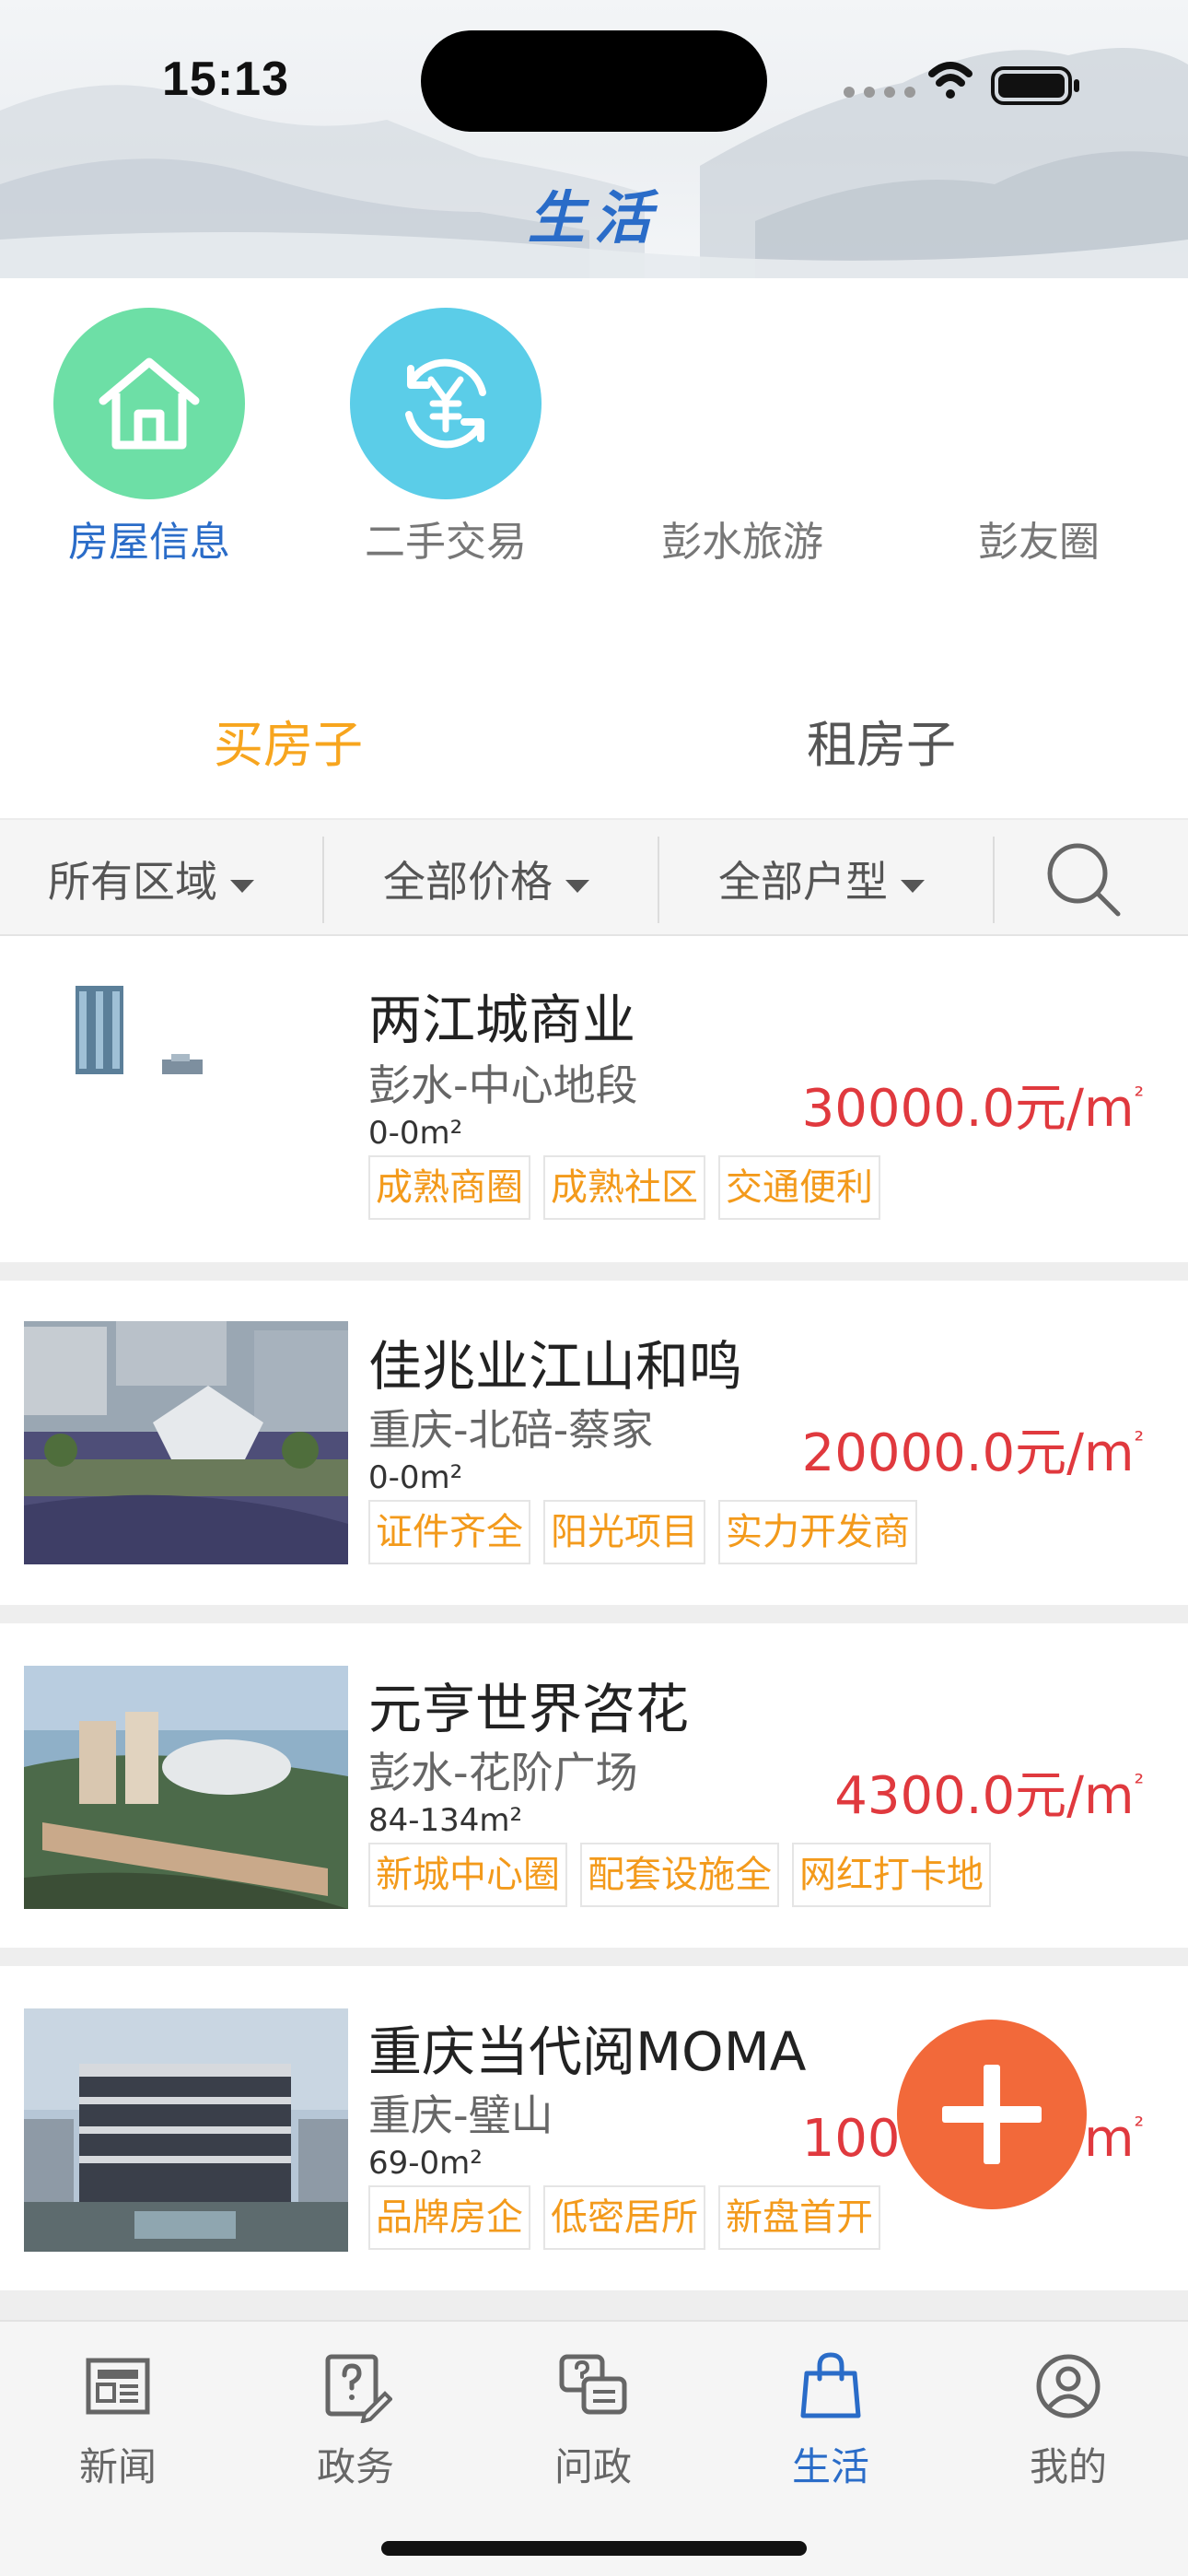 Image resolution: width=1188 pixels, height=2576 pixels. I want to click on nav-label: 生活, so click(830, 2466).